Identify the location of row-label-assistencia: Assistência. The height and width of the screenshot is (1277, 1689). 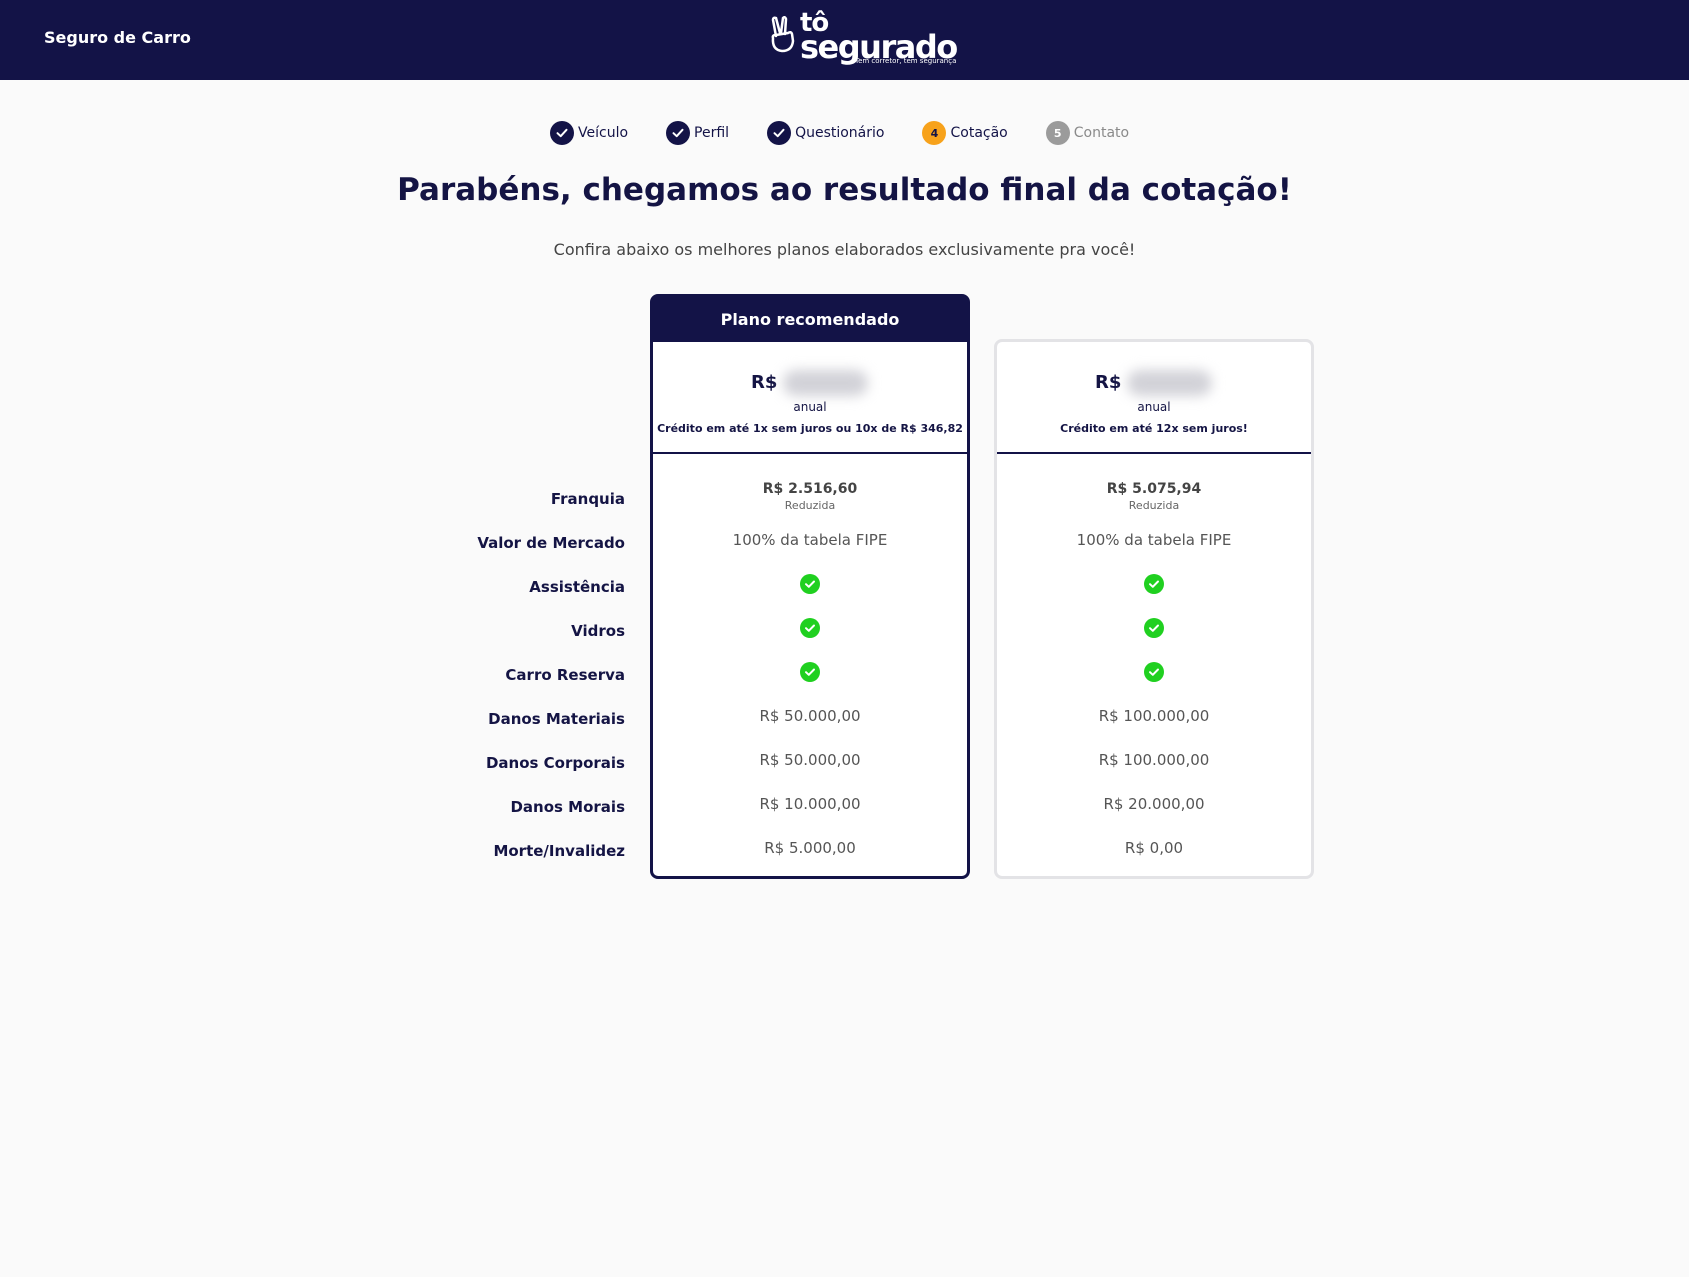
(577, 587).